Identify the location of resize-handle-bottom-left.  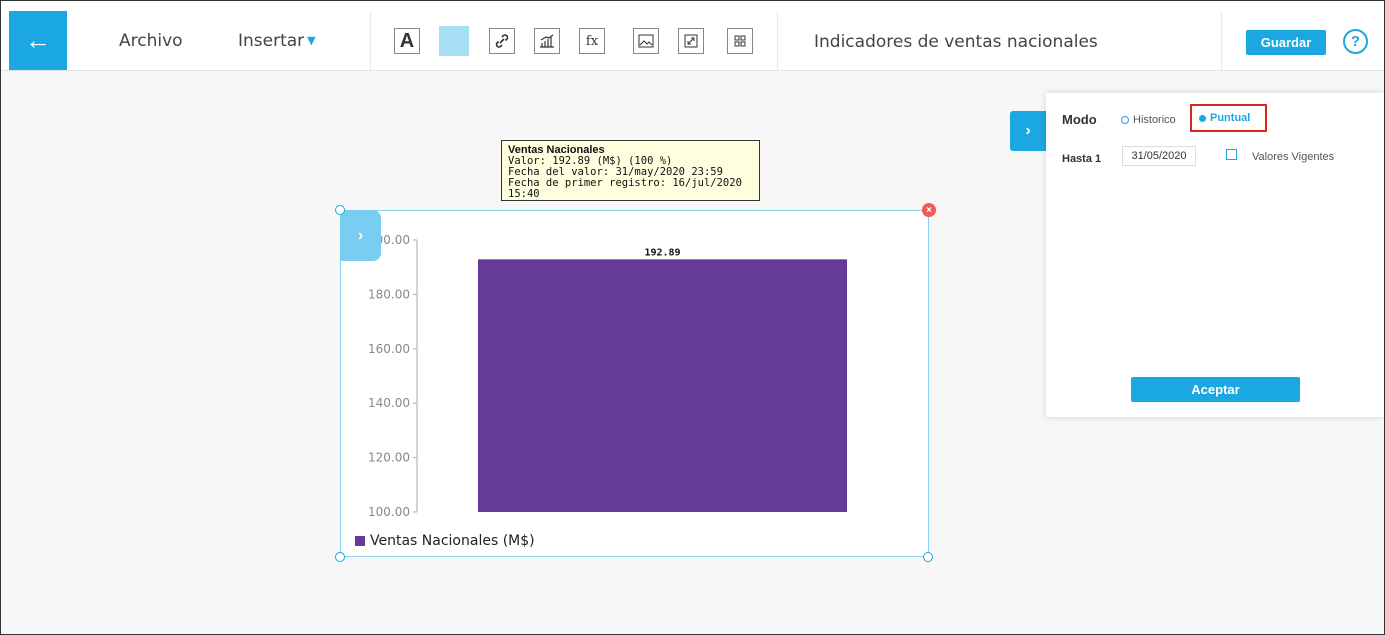
(340, 557).